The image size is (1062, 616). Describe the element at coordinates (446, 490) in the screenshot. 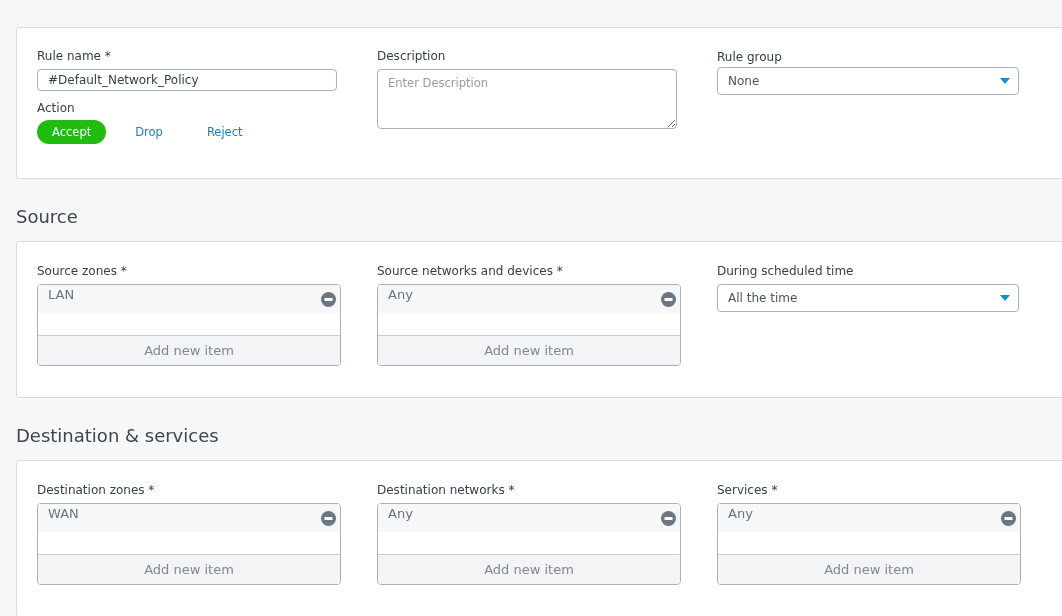

I see `field-label: Destination networks *` at that location.